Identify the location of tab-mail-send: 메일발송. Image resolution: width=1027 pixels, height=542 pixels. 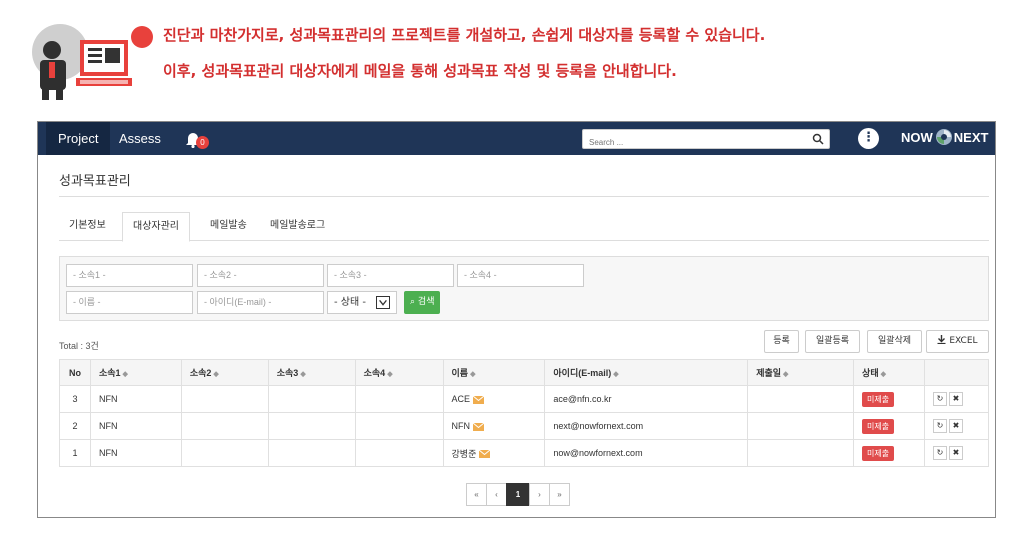
(228, 226).